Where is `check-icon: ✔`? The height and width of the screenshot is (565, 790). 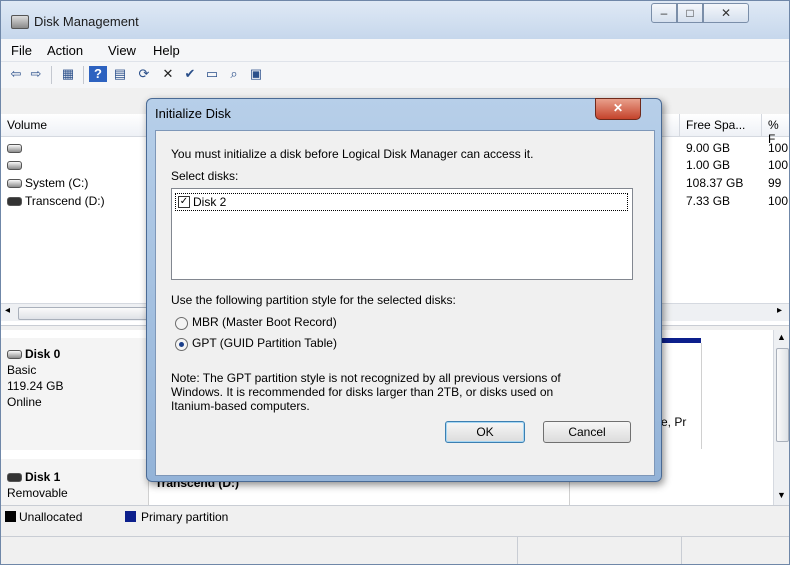 check-icon: ✔ is located at coordinates (190, 74).